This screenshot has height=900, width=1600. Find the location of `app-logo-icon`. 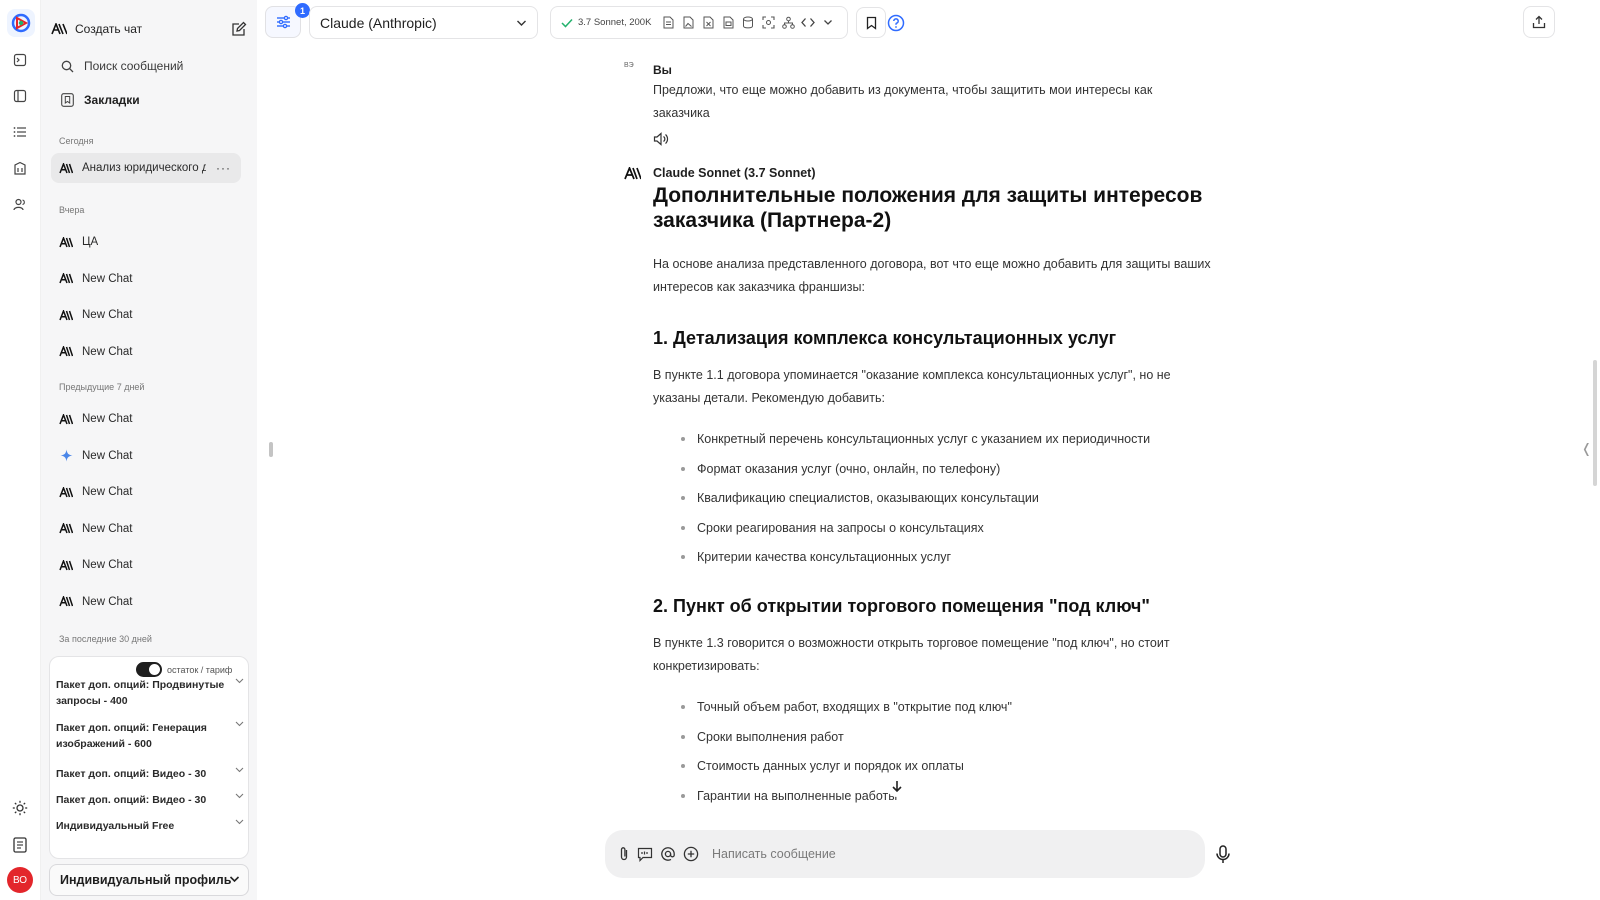

app-logo-icon is located at coordinates (21, 23).